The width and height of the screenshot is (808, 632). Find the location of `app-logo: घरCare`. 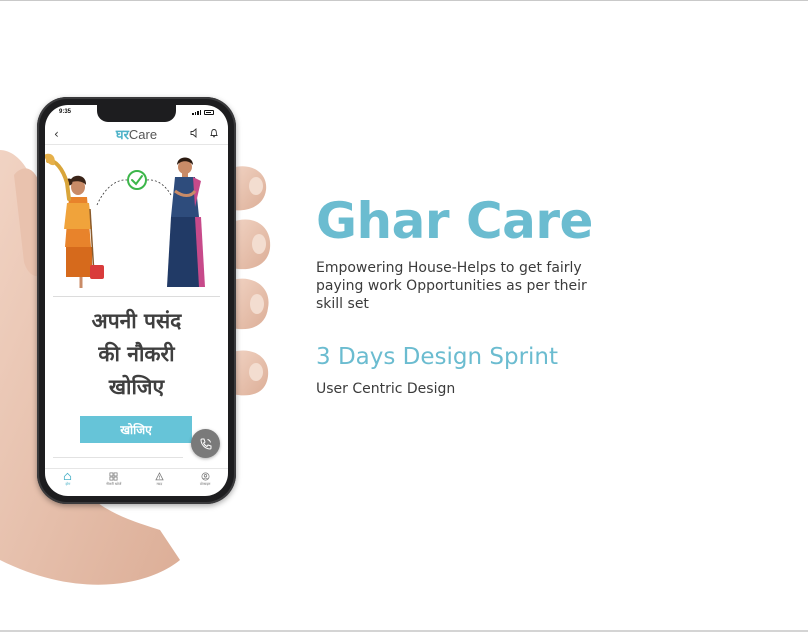

app-logo: घरCare is located at coordinates (136, 134).